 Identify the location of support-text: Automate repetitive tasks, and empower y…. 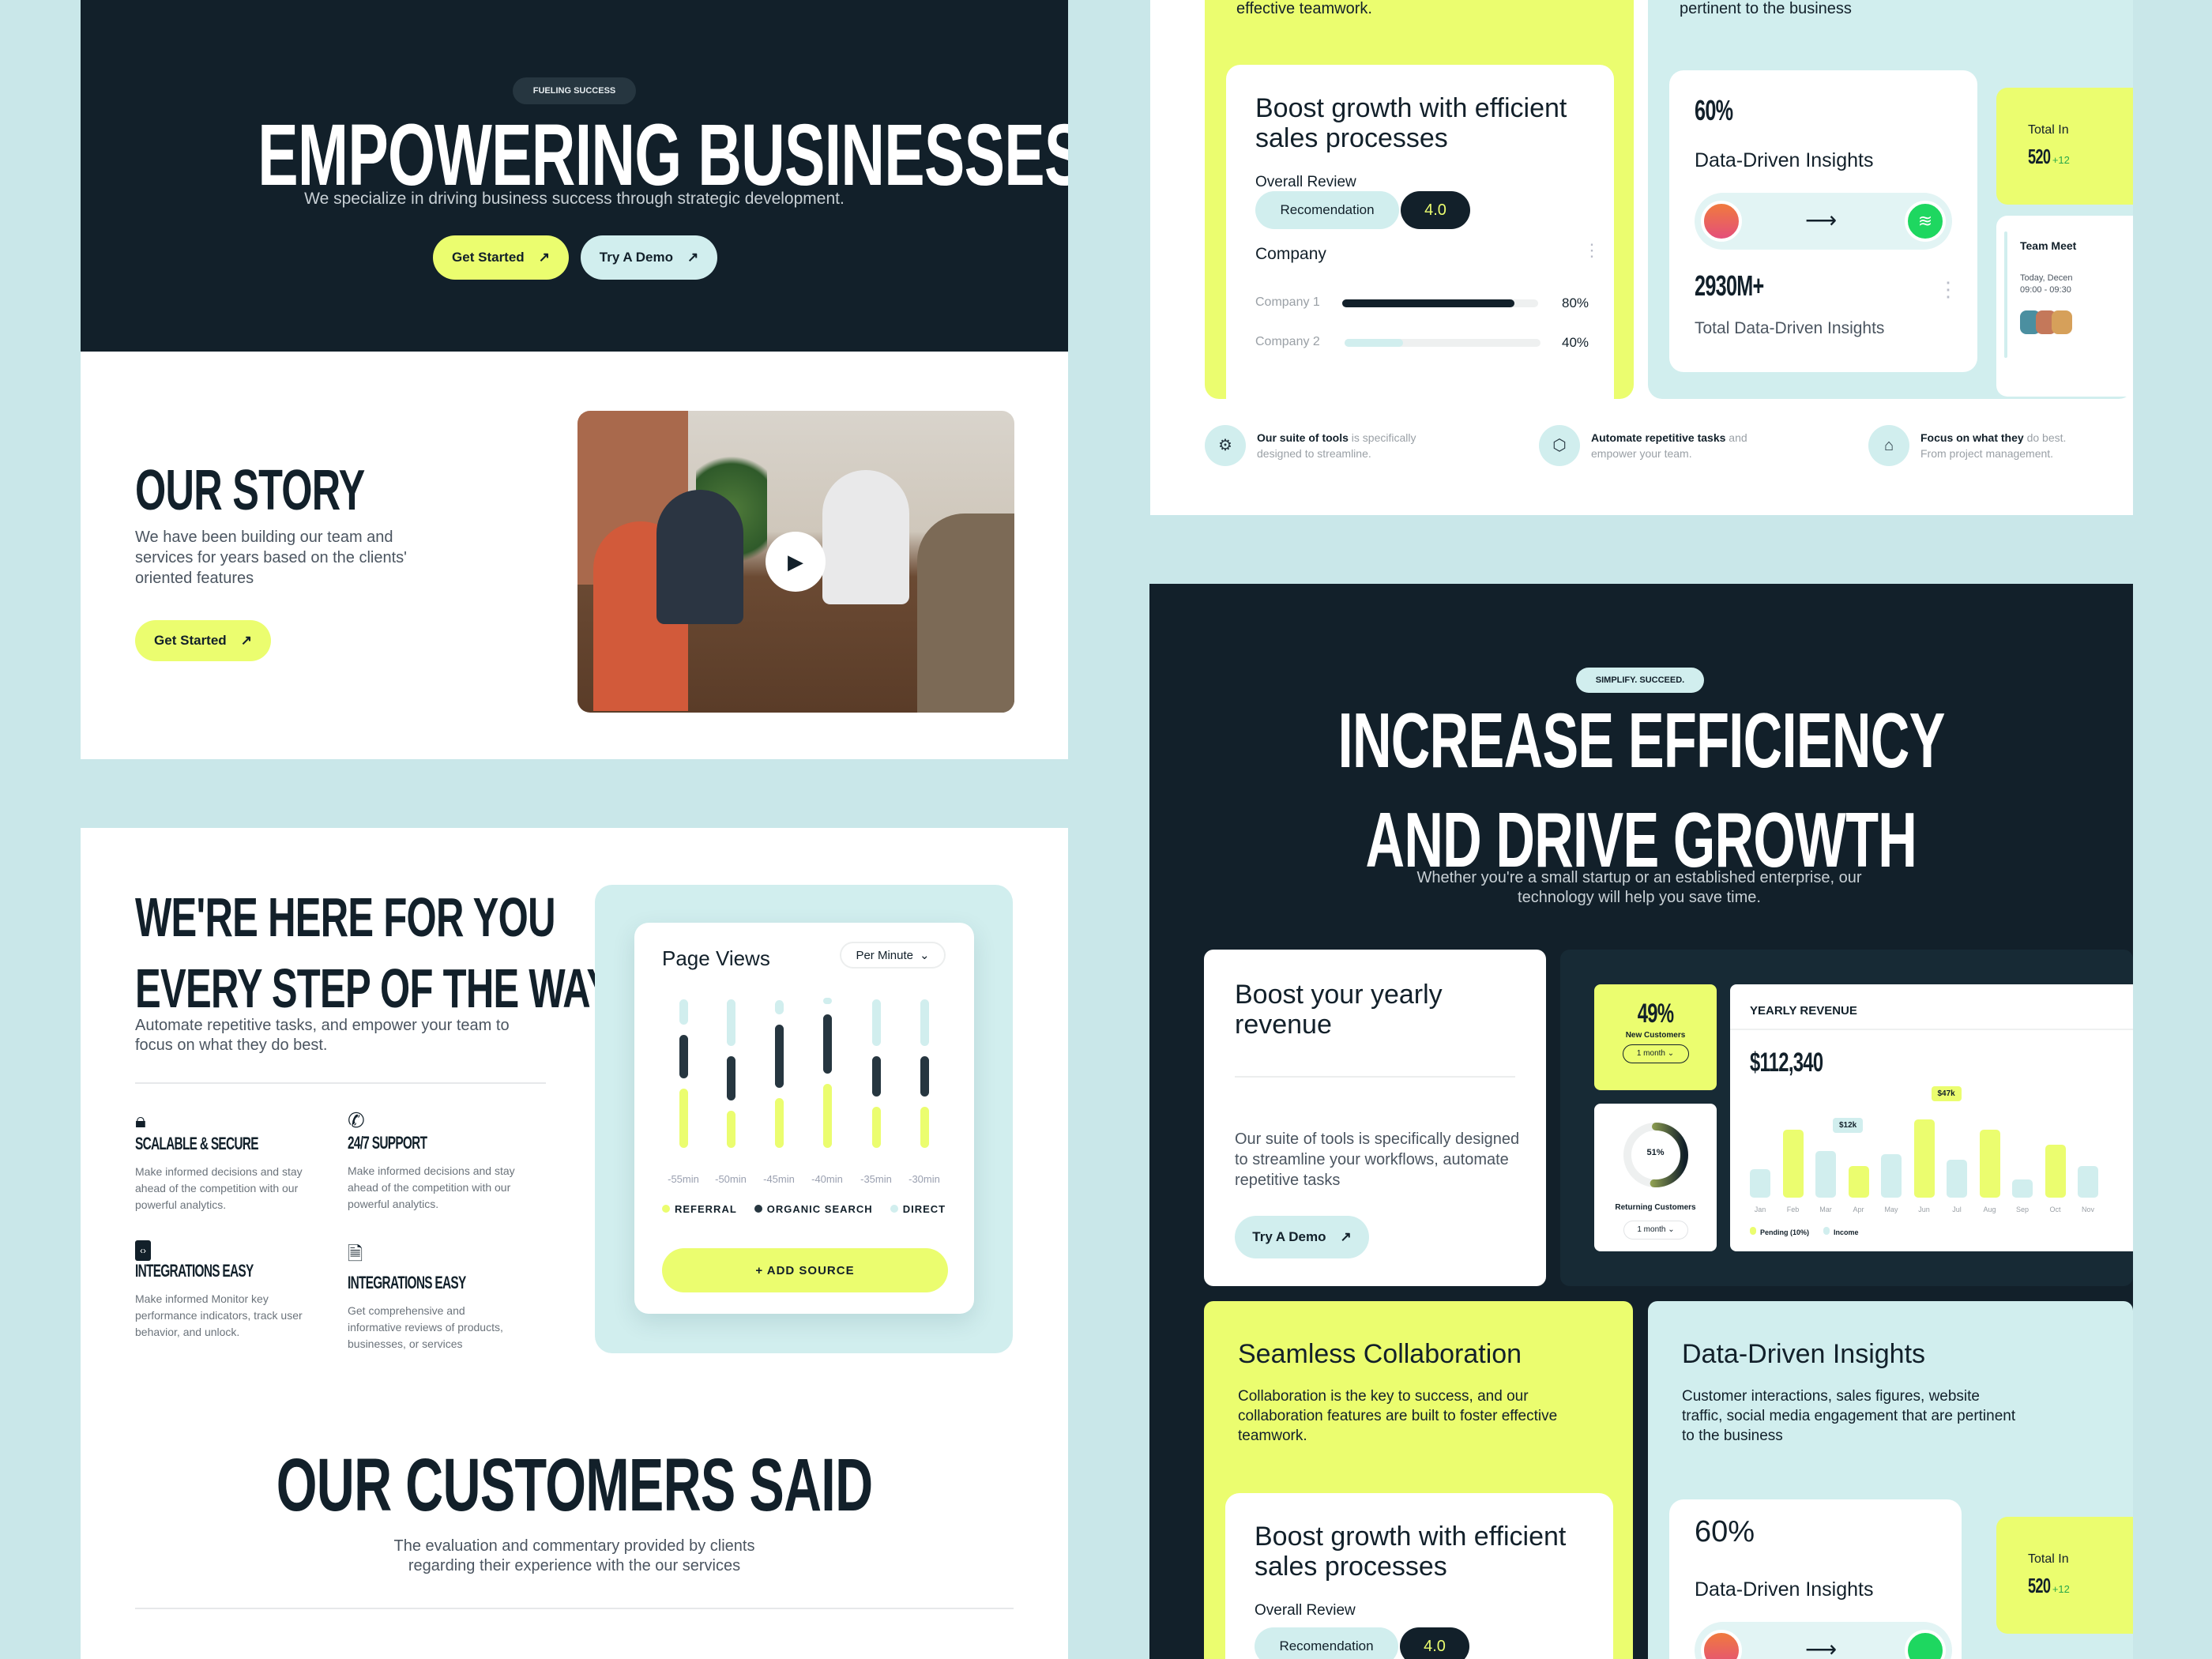
(323, 1035).